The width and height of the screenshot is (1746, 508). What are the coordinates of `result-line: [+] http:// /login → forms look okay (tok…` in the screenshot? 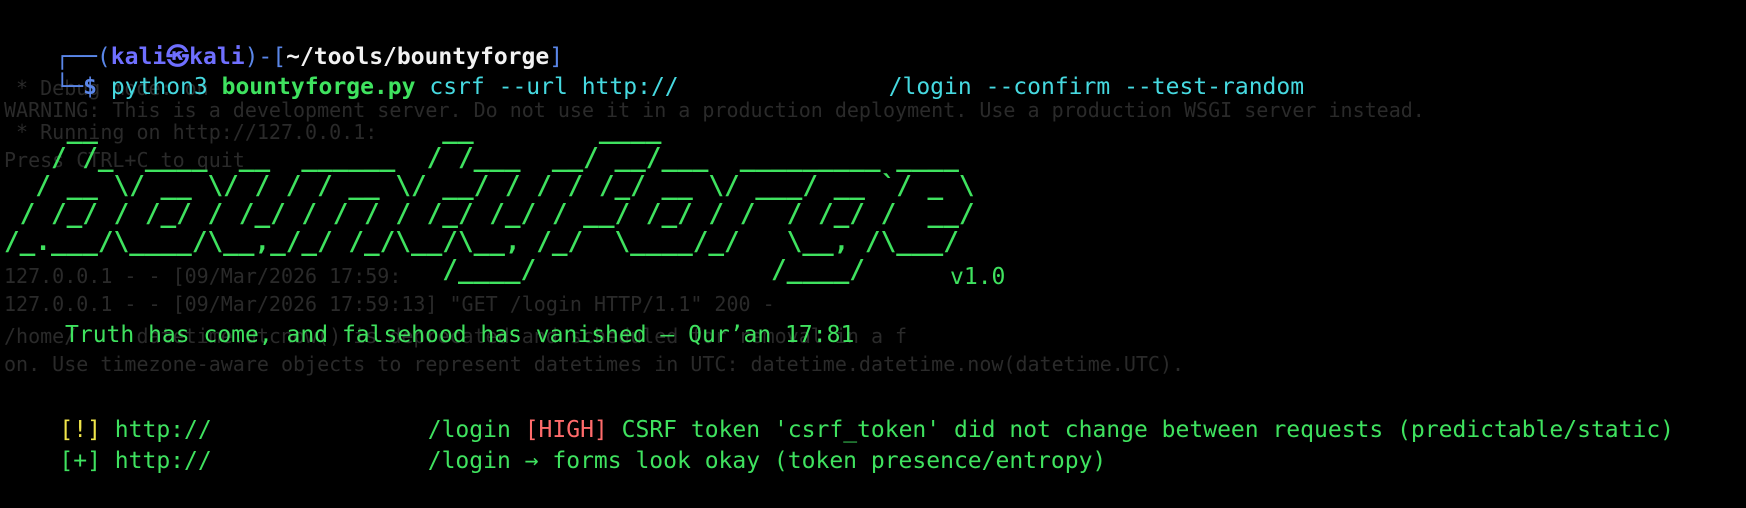 It's located at (555, 461).